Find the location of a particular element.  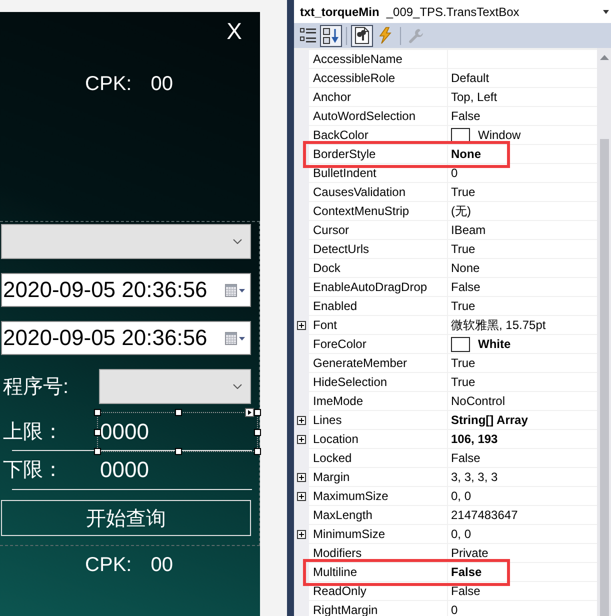

property-page-icon is located at coordinates (362, 35).